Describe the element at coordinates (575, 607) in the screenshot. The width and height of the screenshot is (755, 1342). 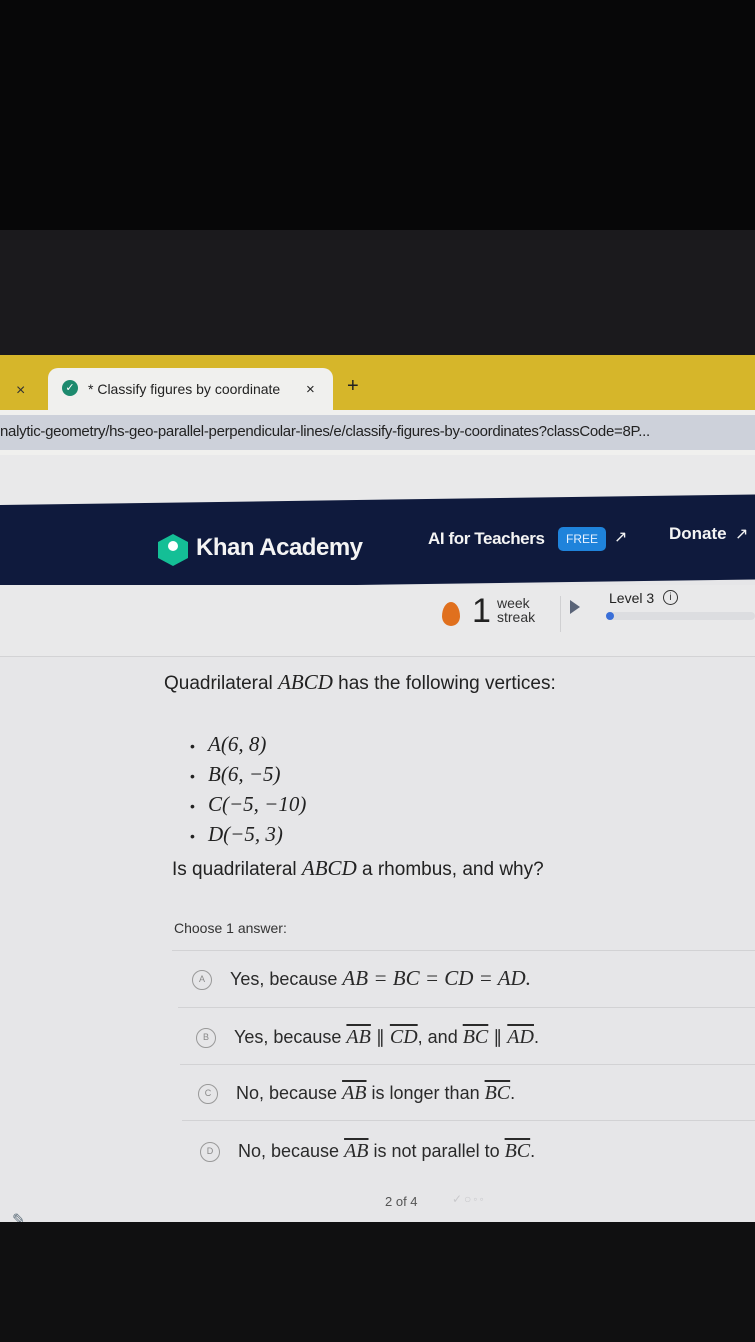
I see `play-icon` at that location.